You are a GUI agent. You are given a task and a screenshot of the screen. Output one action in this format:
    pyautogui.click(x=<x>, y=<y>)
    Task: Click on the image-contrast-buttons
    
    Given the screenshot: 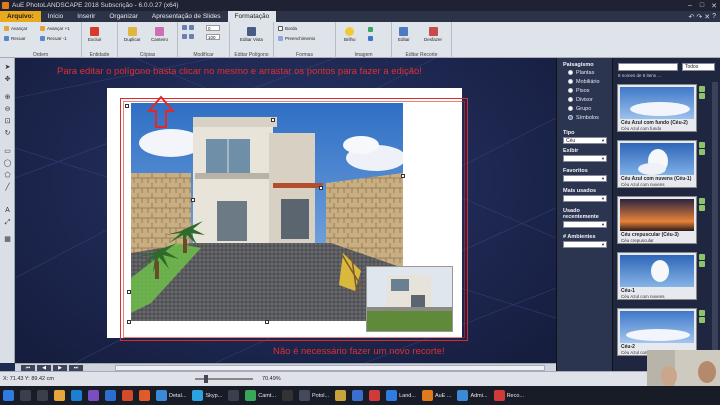 What is the action you would take?
    pyautogui.click(x=370, y=38)
    